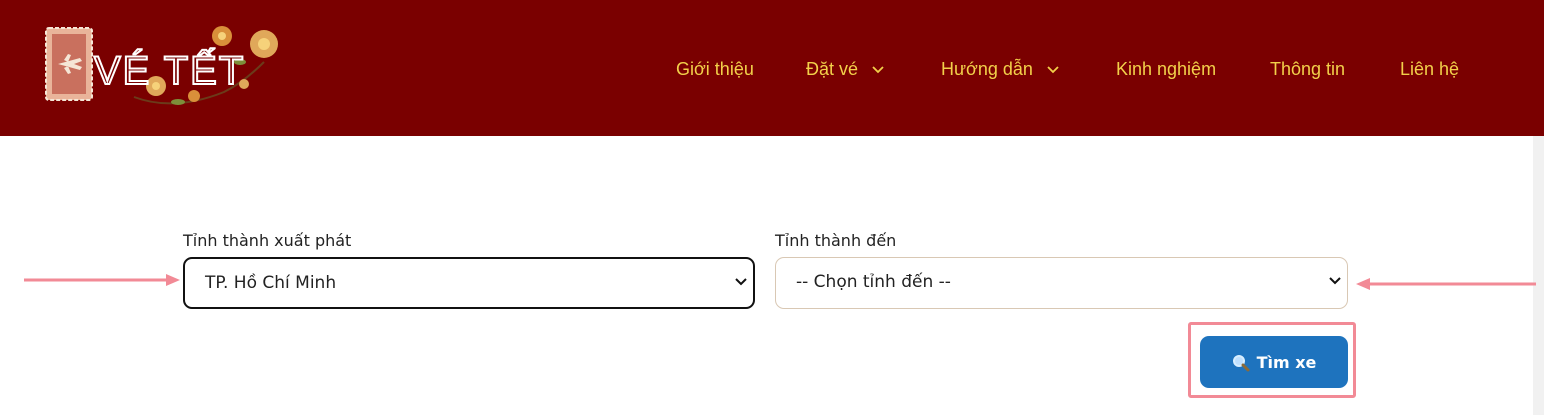 The image size is (1544, 415). I want to click on to-label: Tỉnh thành đến, so click(836, 240).